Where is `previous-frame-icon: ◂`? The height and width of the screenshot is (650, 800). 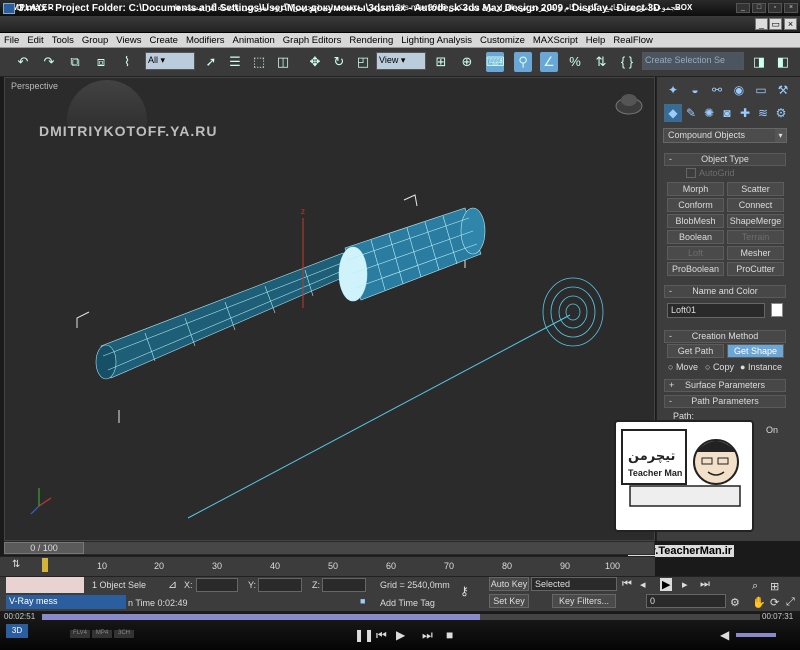 previous-frame-icon: ◂ is located at coordinates (643, 584).